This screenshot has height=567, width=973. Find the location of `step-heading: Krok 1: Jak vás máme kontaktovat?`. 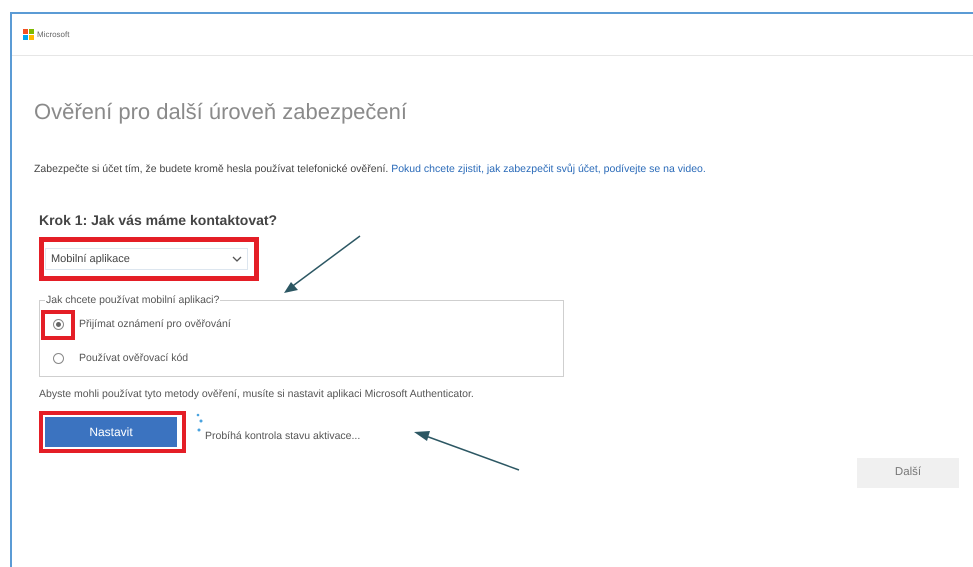

step-heading: Krok 1: Jak vás máme kontaktovat? is located at coordinates (158, 220).